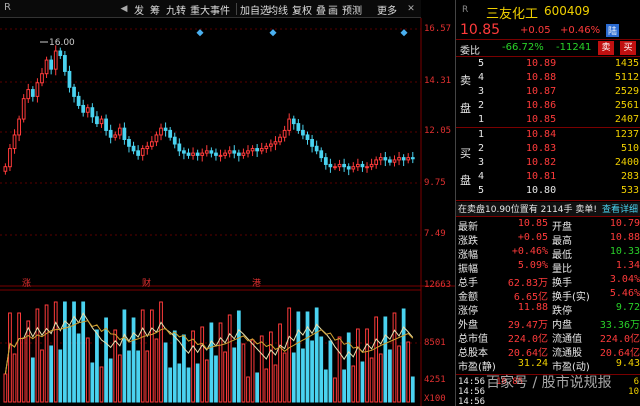 The height and width of the screenshot is (406, 640). Describe the element at coordinates (574, 47) in the screenshot. I see `weibi-value: -11241` at that location.